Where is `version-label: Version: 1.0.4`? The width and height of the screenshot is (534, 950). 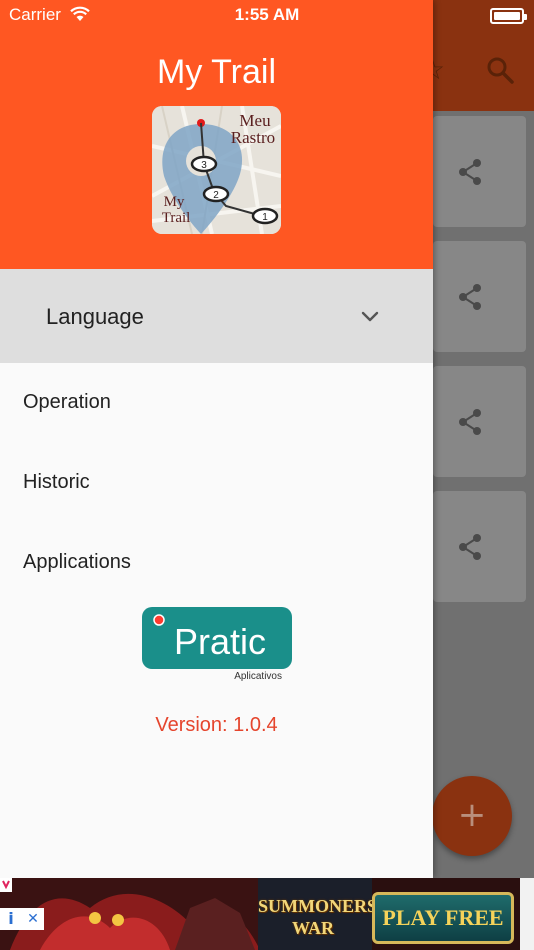 version-label: Version: 1.0.4 is located at coordinates (216, 725).